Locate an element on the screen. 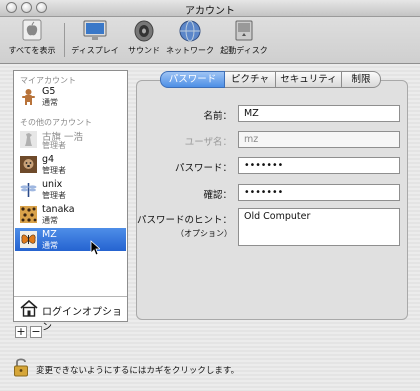  chess-avatar-icon is located at coordinates (28, 139).